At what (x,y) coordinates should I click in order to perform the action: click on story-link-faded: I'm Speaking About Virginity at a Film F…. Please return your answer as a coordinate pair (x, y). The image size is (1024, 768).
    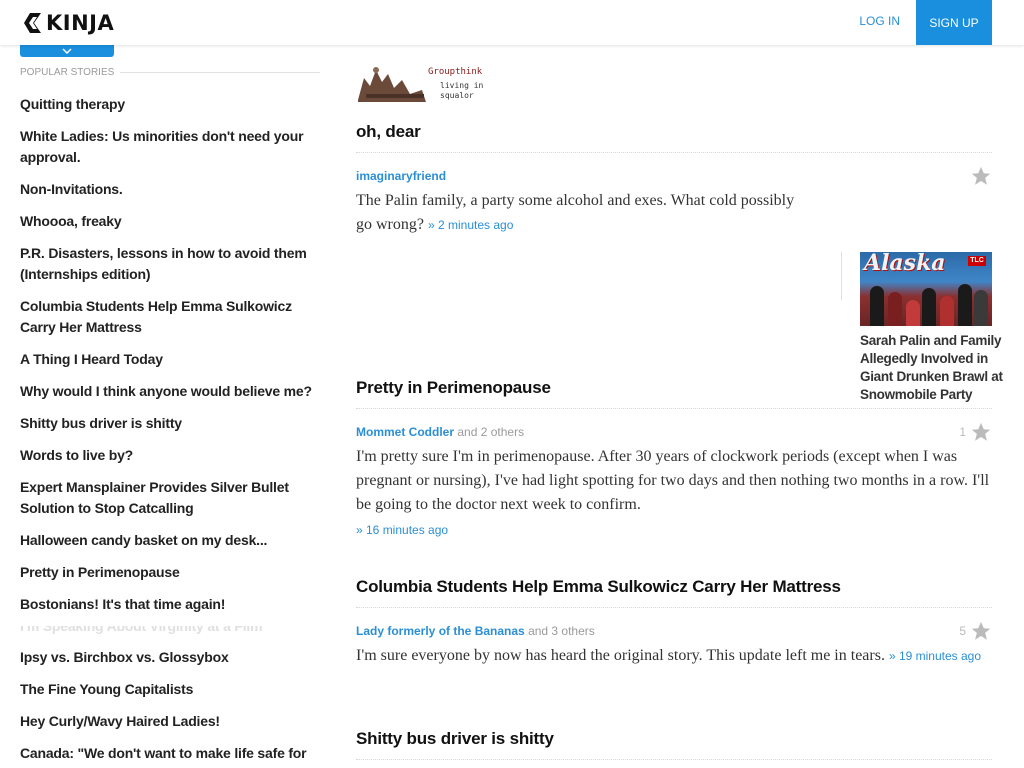
    Looking at the image, I should click on (168, 631).